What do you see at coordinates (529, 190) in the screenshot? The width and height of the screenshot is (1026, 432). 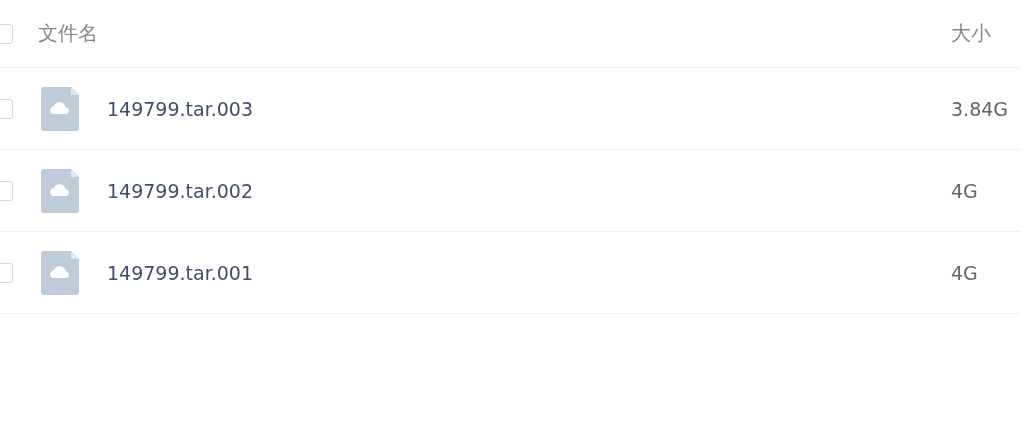 I see `file-name: 149799.tar.002` at bounding box center [529, 190].